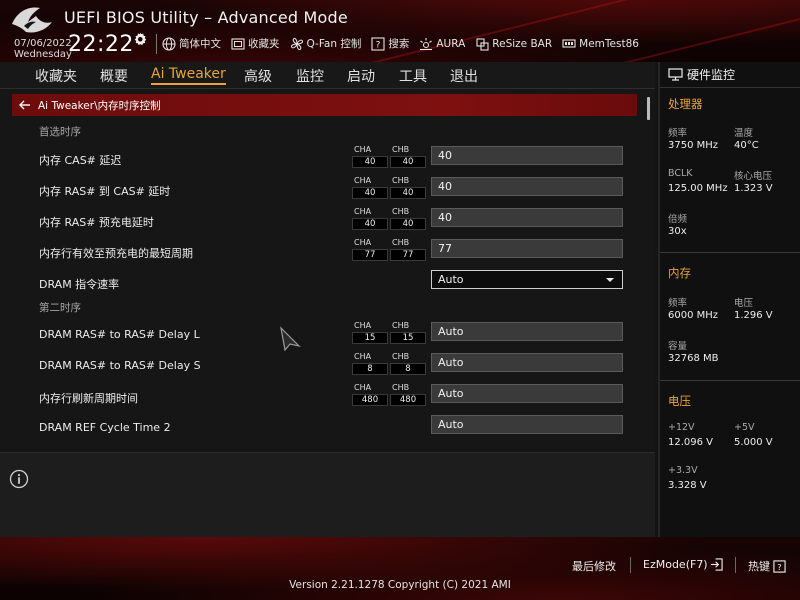 The image size is (800, 600). I want to click on favorites-icon, so click(238, 43).